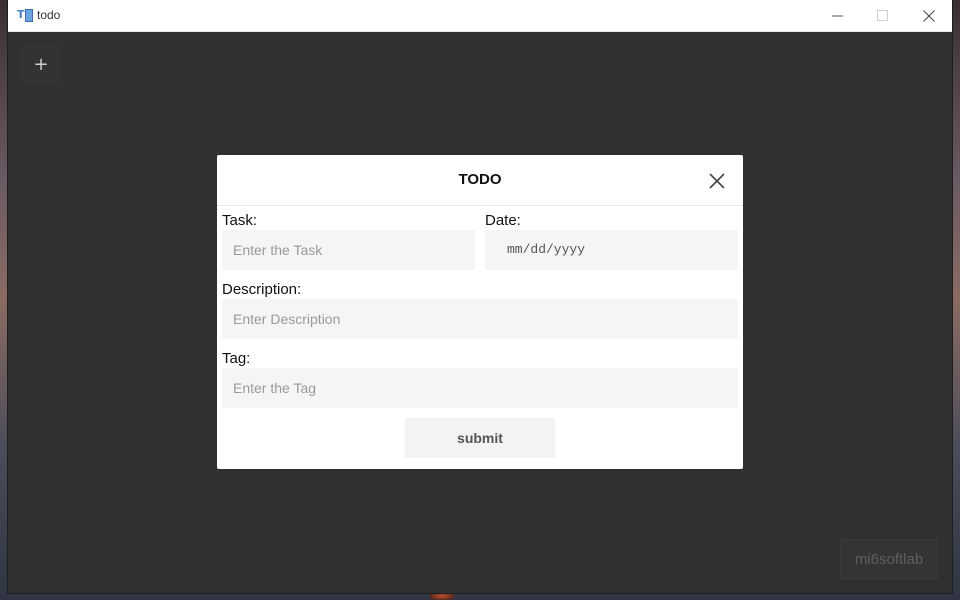 This screenshot has height=600, width=960. What do you see at coordinates (480, 438) in the screenshot?
I see `submit-button: submit` at bounding box center [480, 438].